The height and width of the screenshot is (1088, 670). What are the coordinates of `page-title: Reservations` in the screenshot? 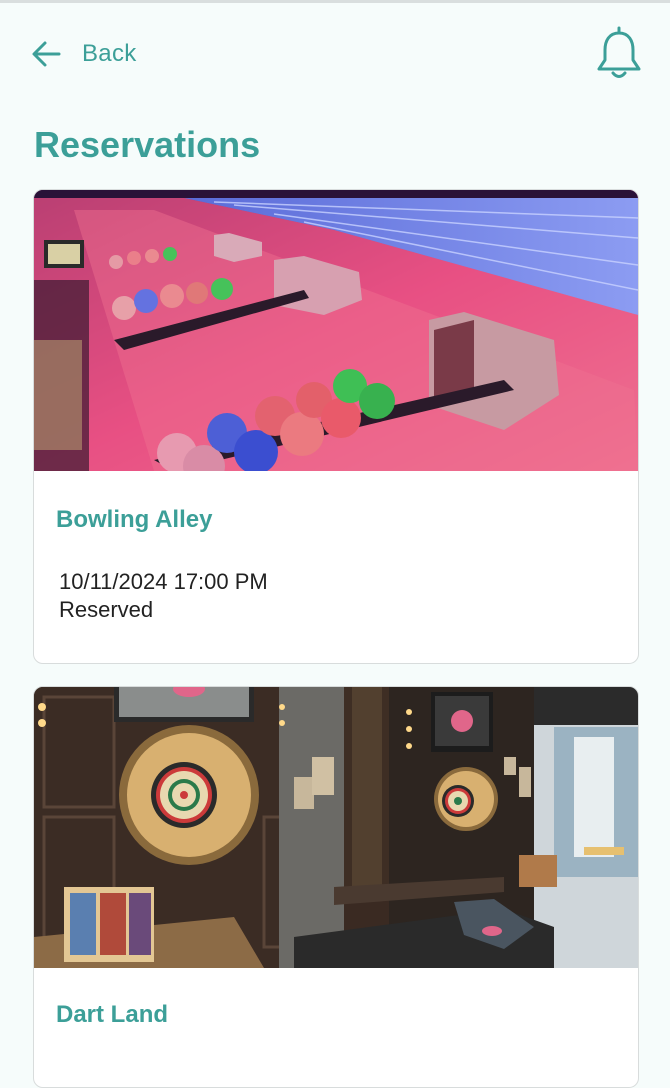 It's located at (147, 144).